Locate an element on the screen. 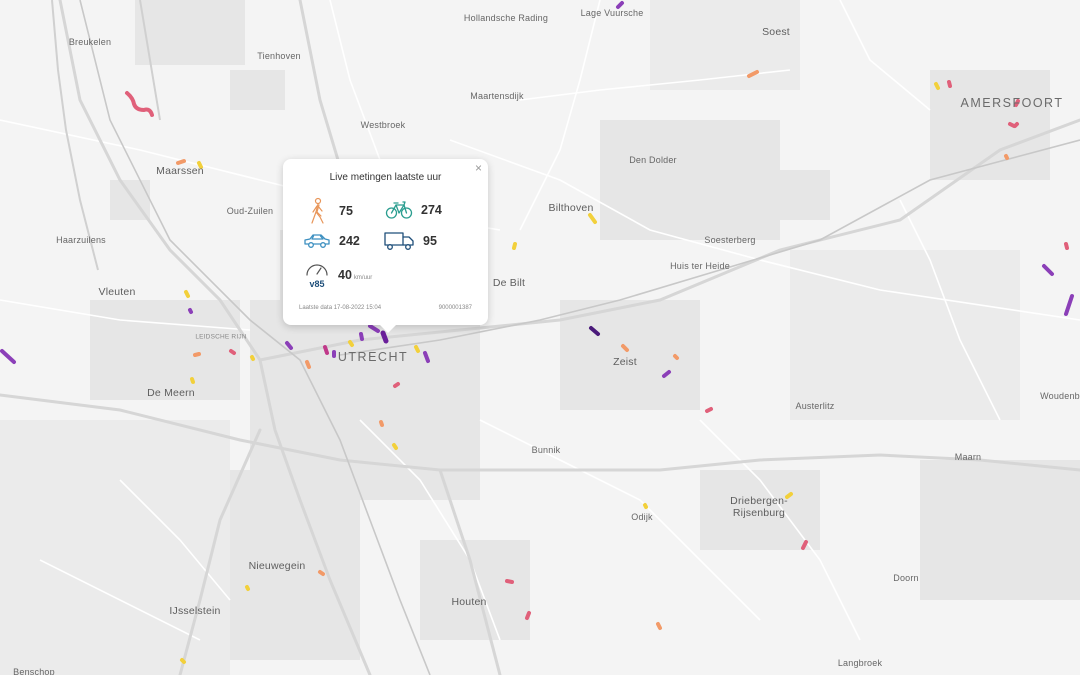  v85-metric: v85 40 km/uur is located at coordinates (338, 275).